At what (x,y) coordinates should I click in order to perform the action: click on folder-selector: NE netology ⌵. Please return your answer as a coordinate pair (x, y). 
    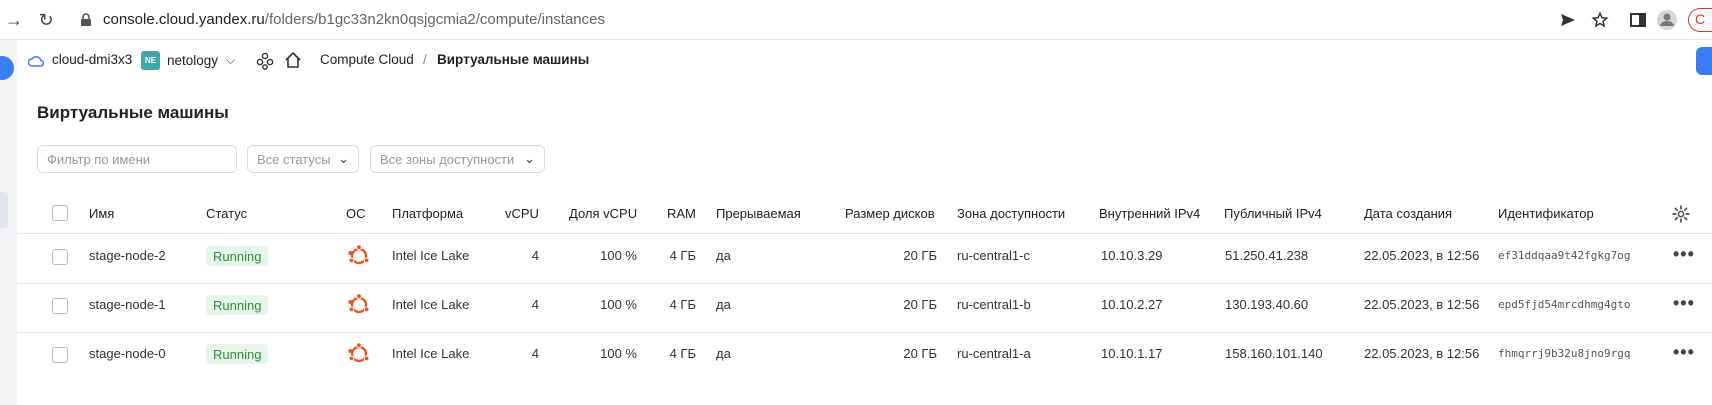
    Looking at the image, I should click on (188, 60).